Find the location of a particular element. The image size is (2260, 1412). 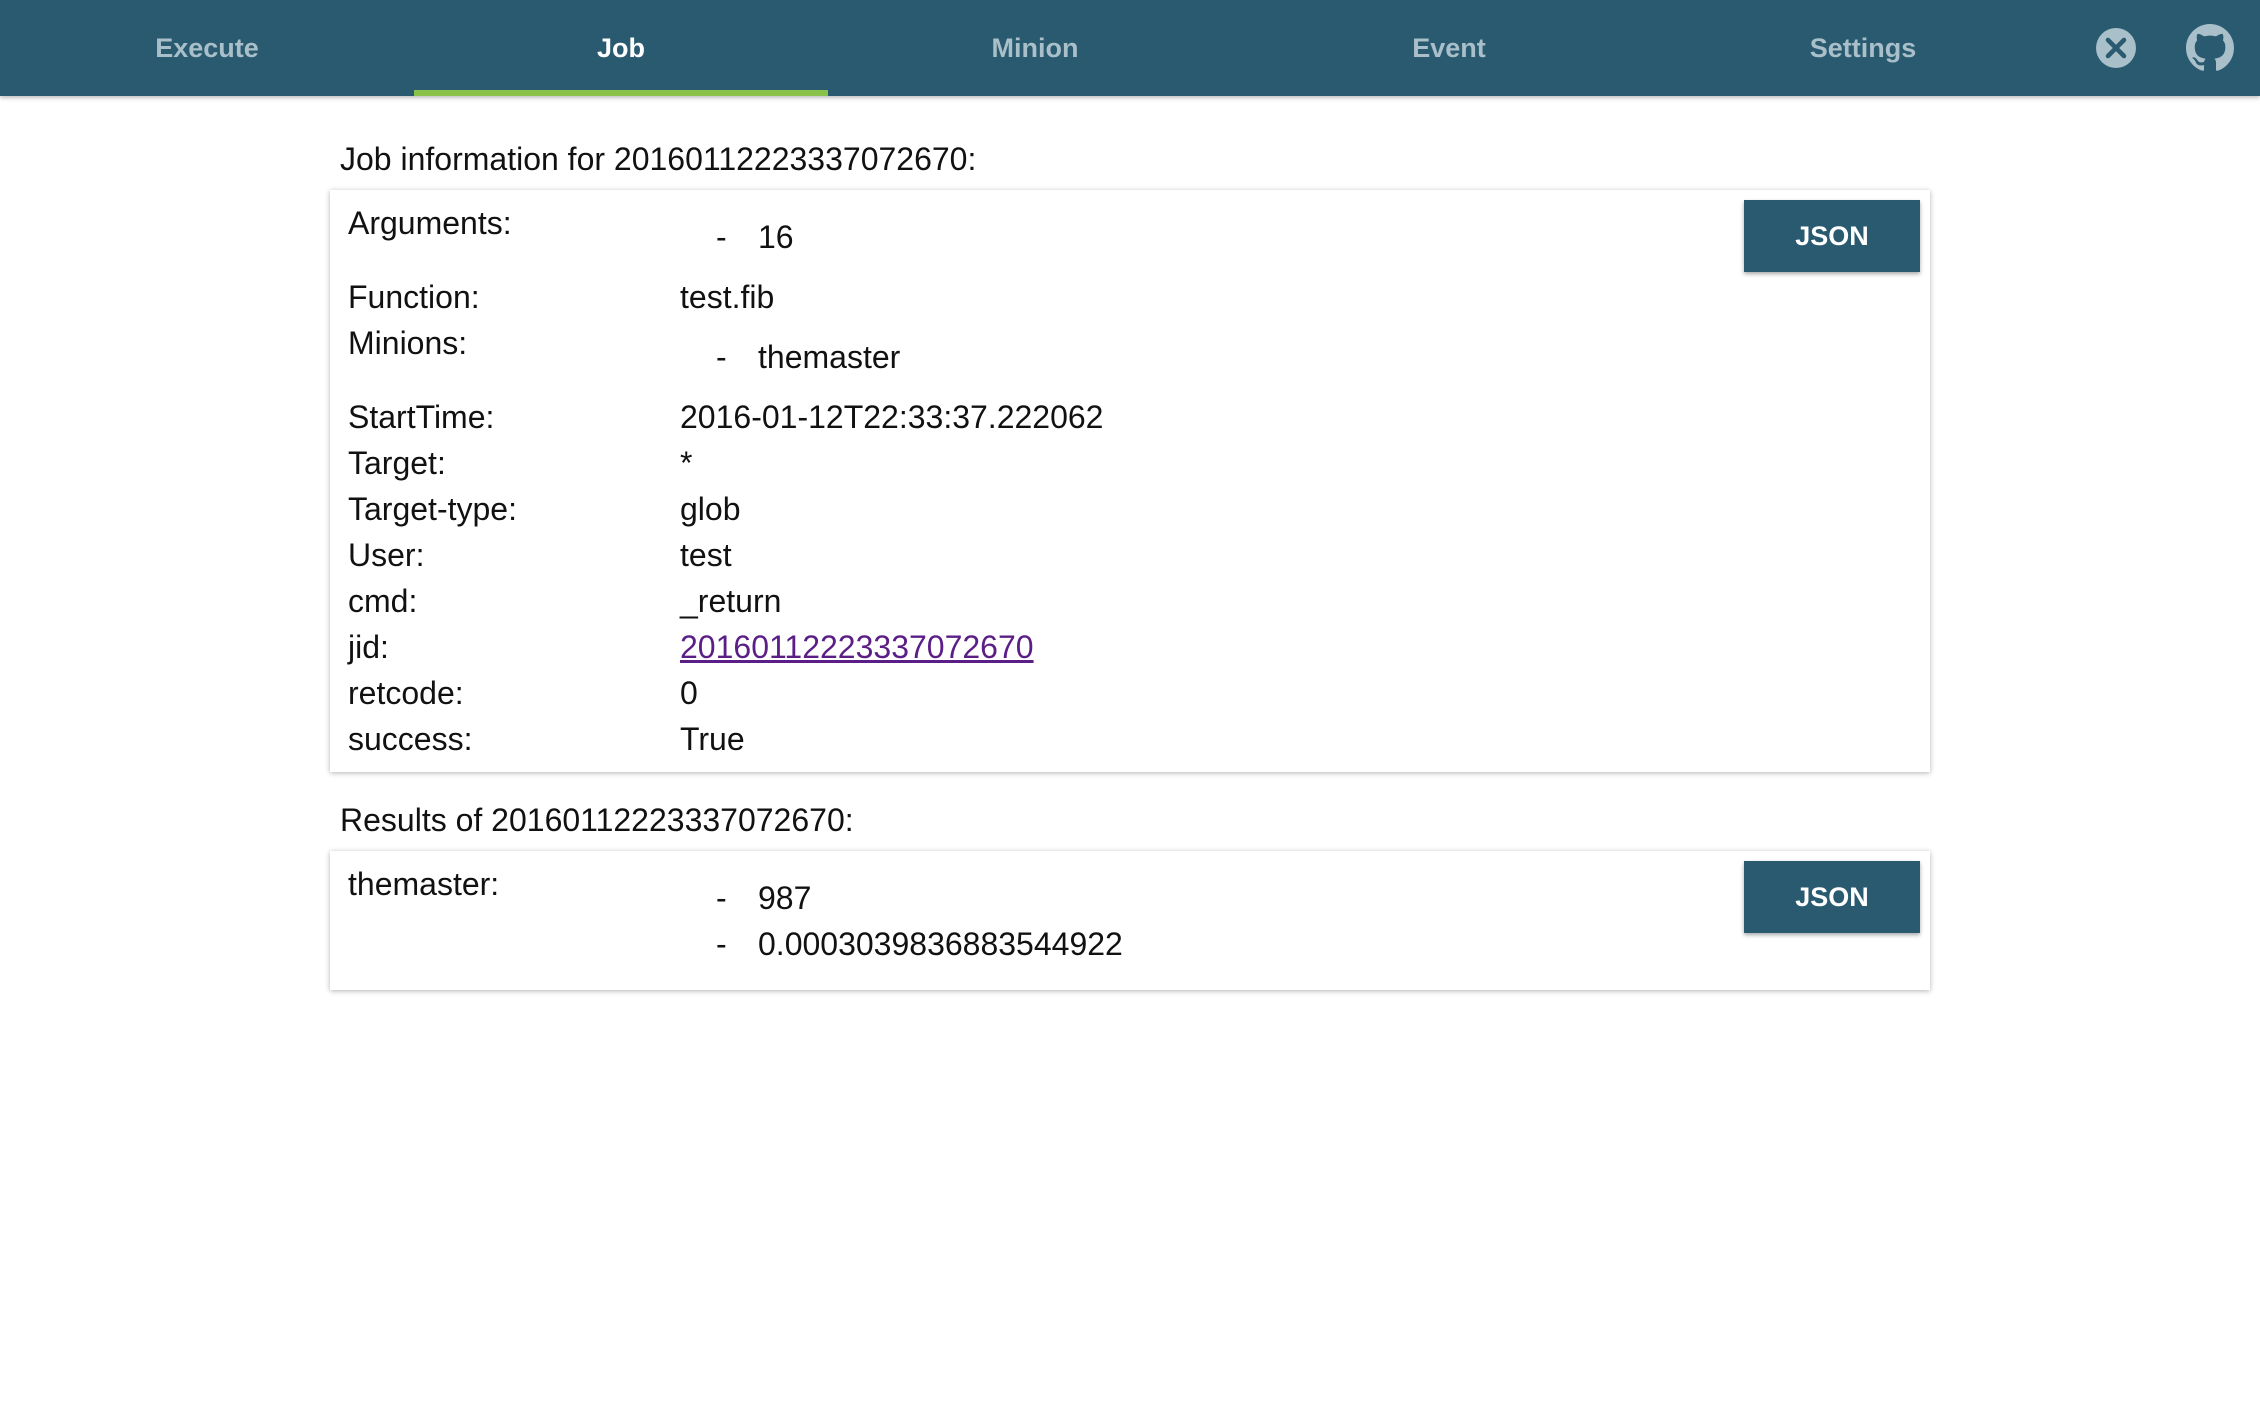

target-label: Target: is located at coordinates (397, 463).